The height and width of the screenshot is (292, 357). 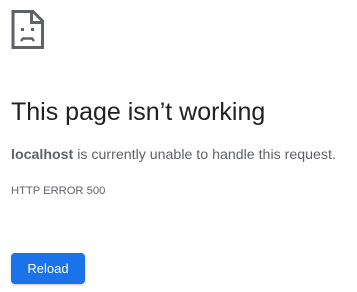 What do you see at coordinates (42, 155) in the screenshot?
I see `error-host: localhost` at bounding box center [42, 155].